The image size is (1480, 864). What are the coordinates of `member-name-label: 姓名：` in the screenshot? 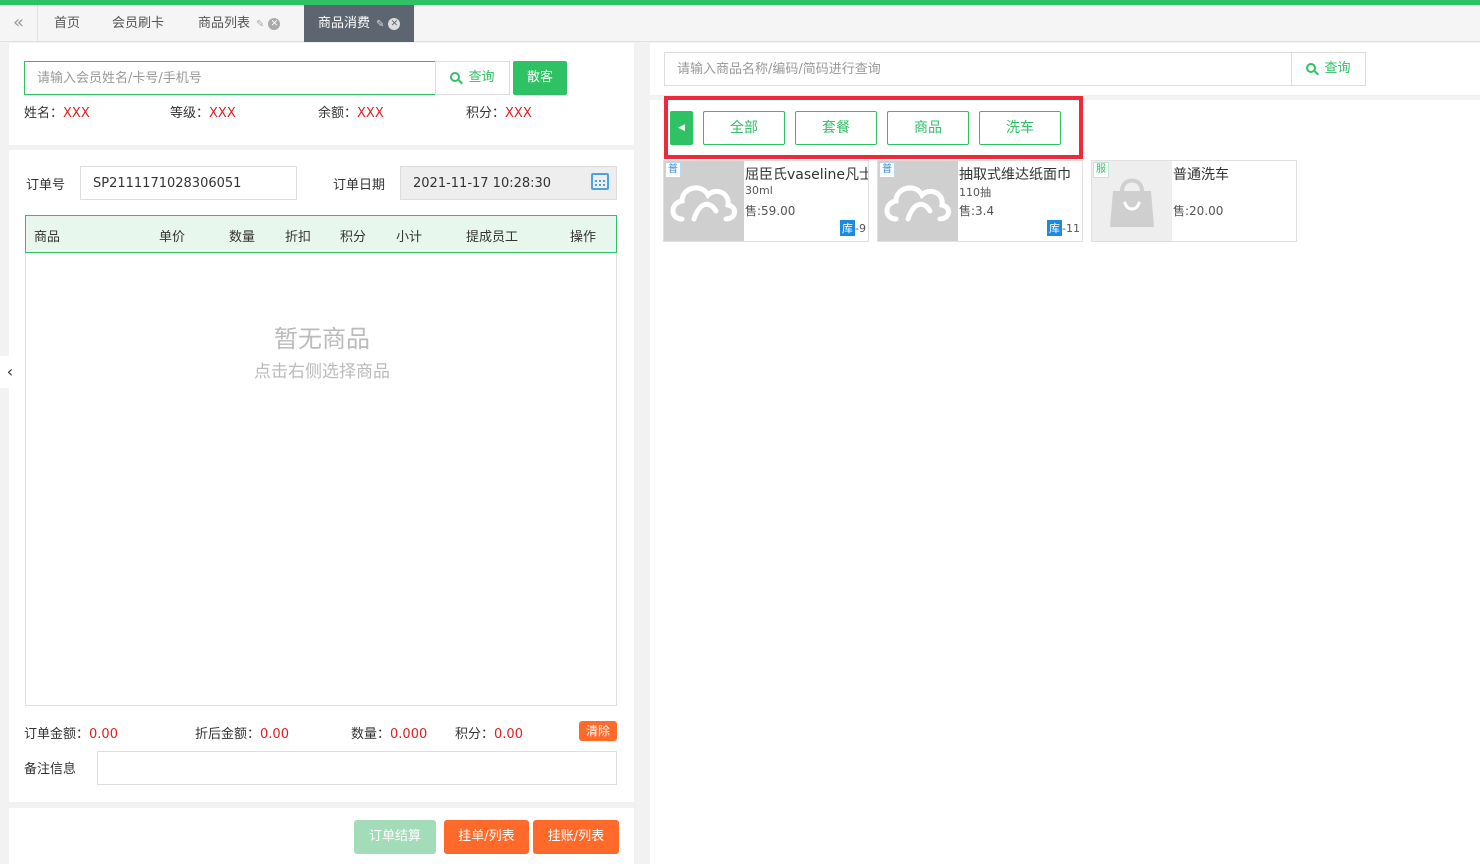 It's located at (44, 113).